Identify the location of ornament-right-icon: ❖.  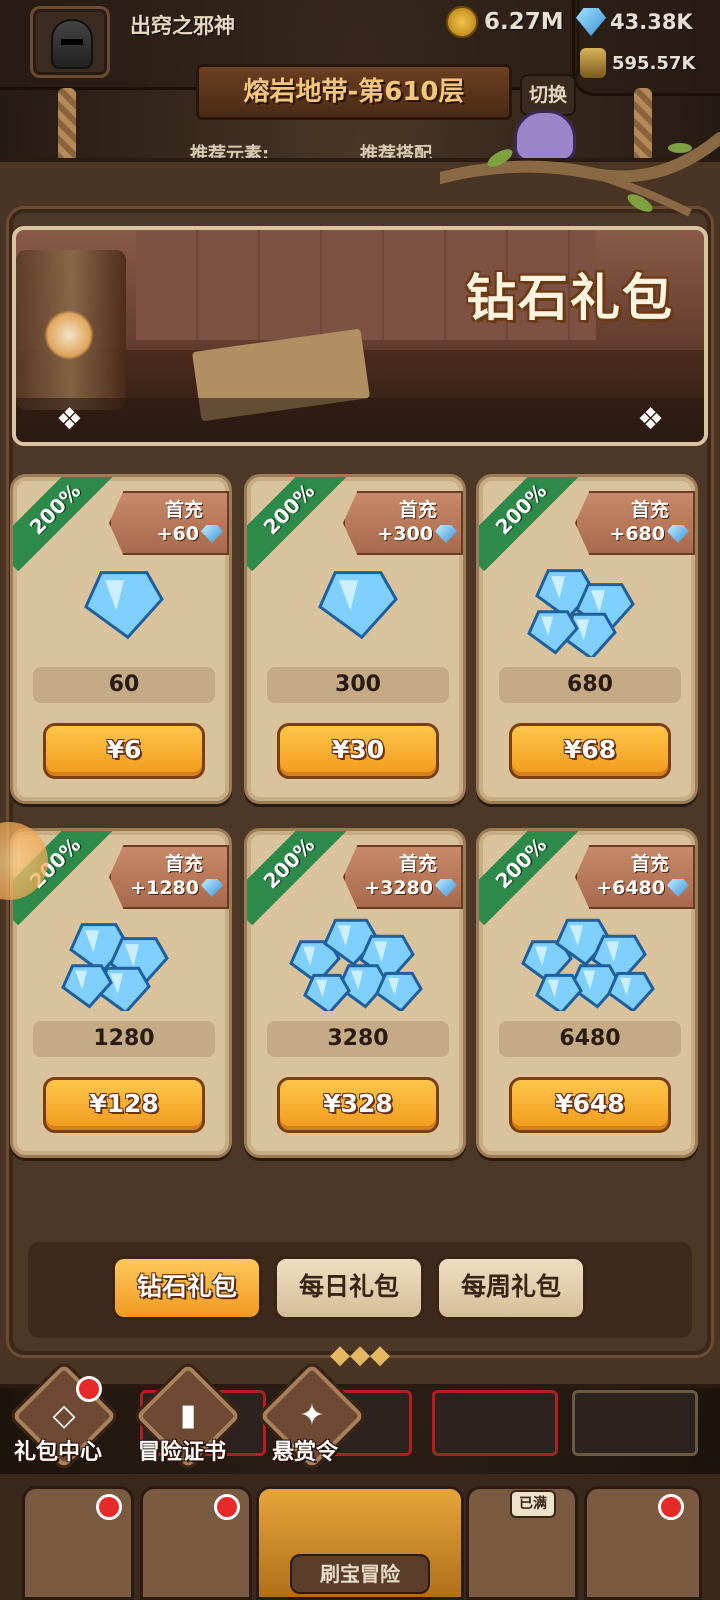
(650, 419).